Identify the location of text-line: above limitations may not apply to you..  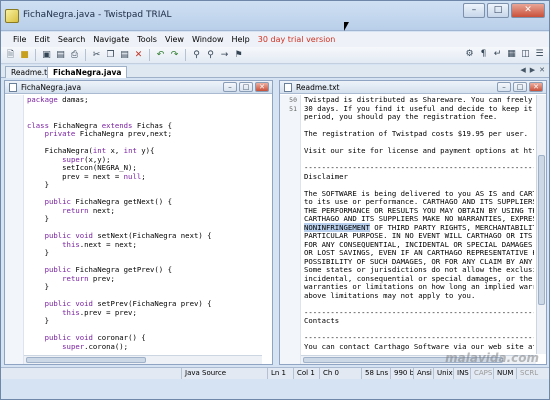
(390, 295).